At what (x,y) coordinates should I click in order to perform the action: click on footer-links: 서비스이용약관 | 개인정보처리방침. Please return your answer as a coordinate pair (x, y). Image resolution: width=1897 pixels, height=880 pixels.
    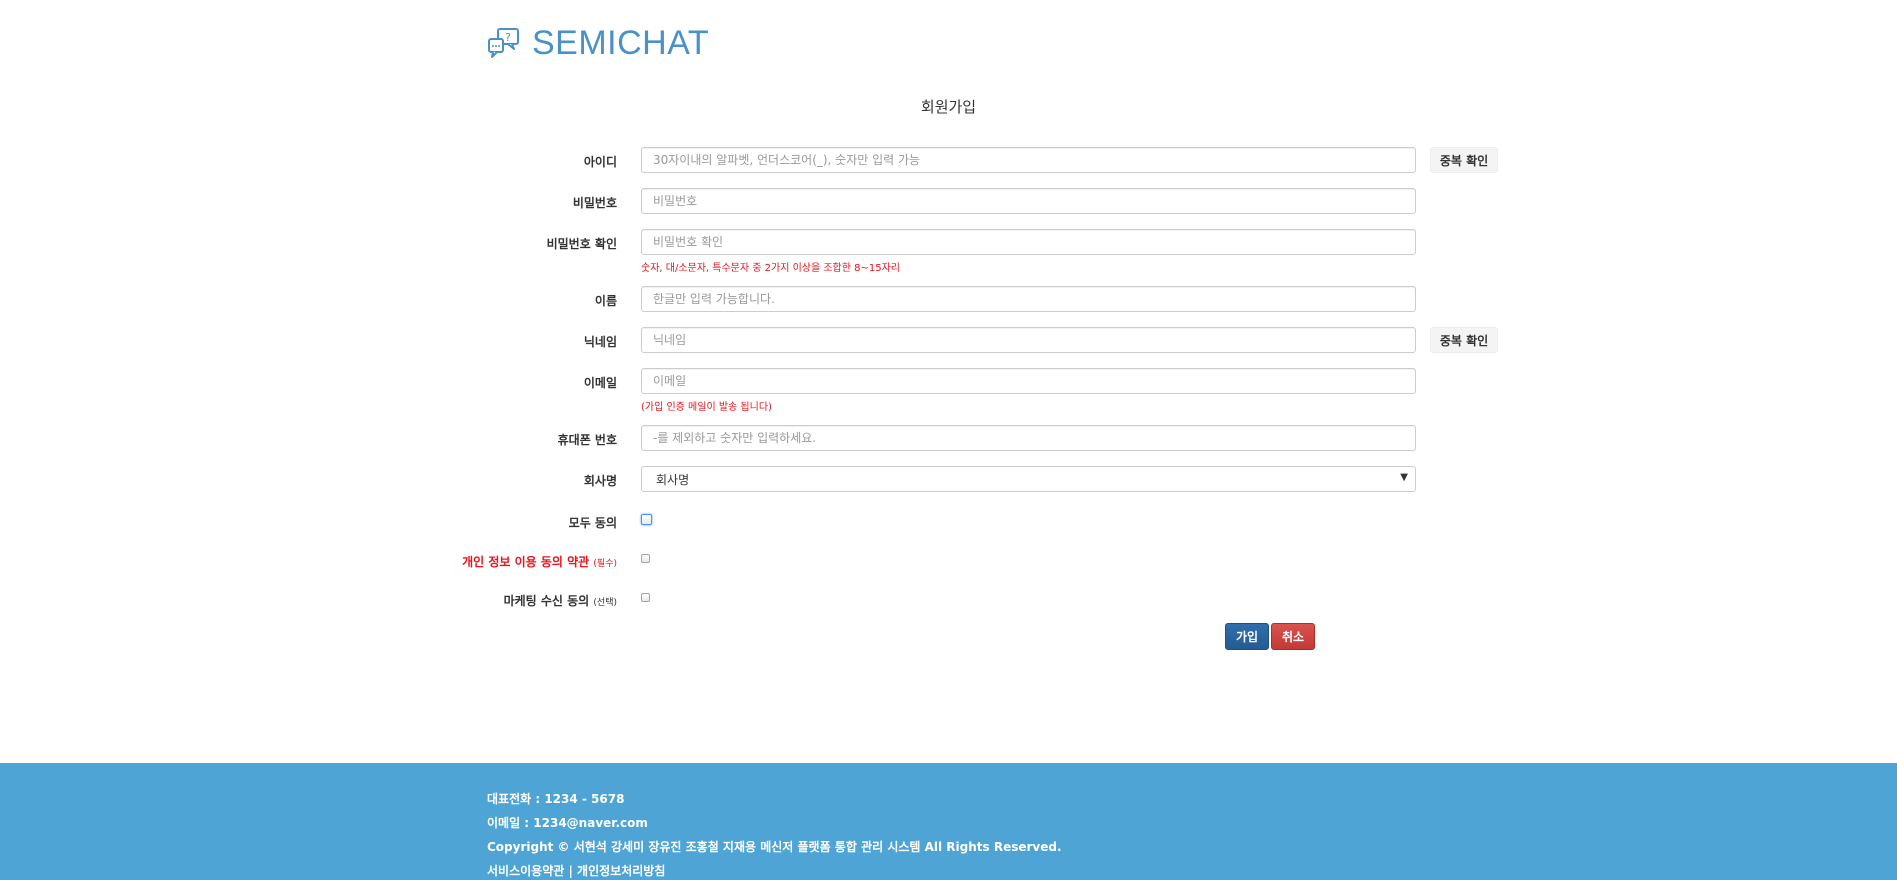
    Looking at the image, I should click on (576, 870).